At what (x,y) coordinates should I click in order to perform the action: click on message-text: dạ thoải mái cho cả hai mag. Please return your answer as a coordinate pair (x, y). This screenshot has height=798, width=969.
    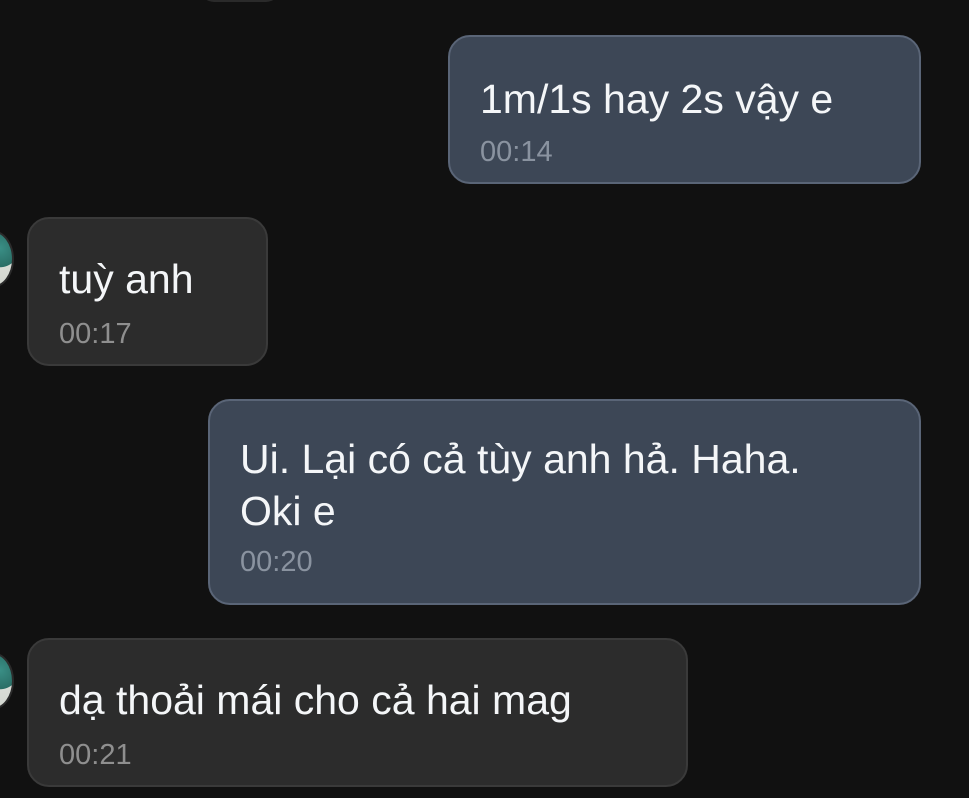
    Looking at the image, I should click on (315, 700).